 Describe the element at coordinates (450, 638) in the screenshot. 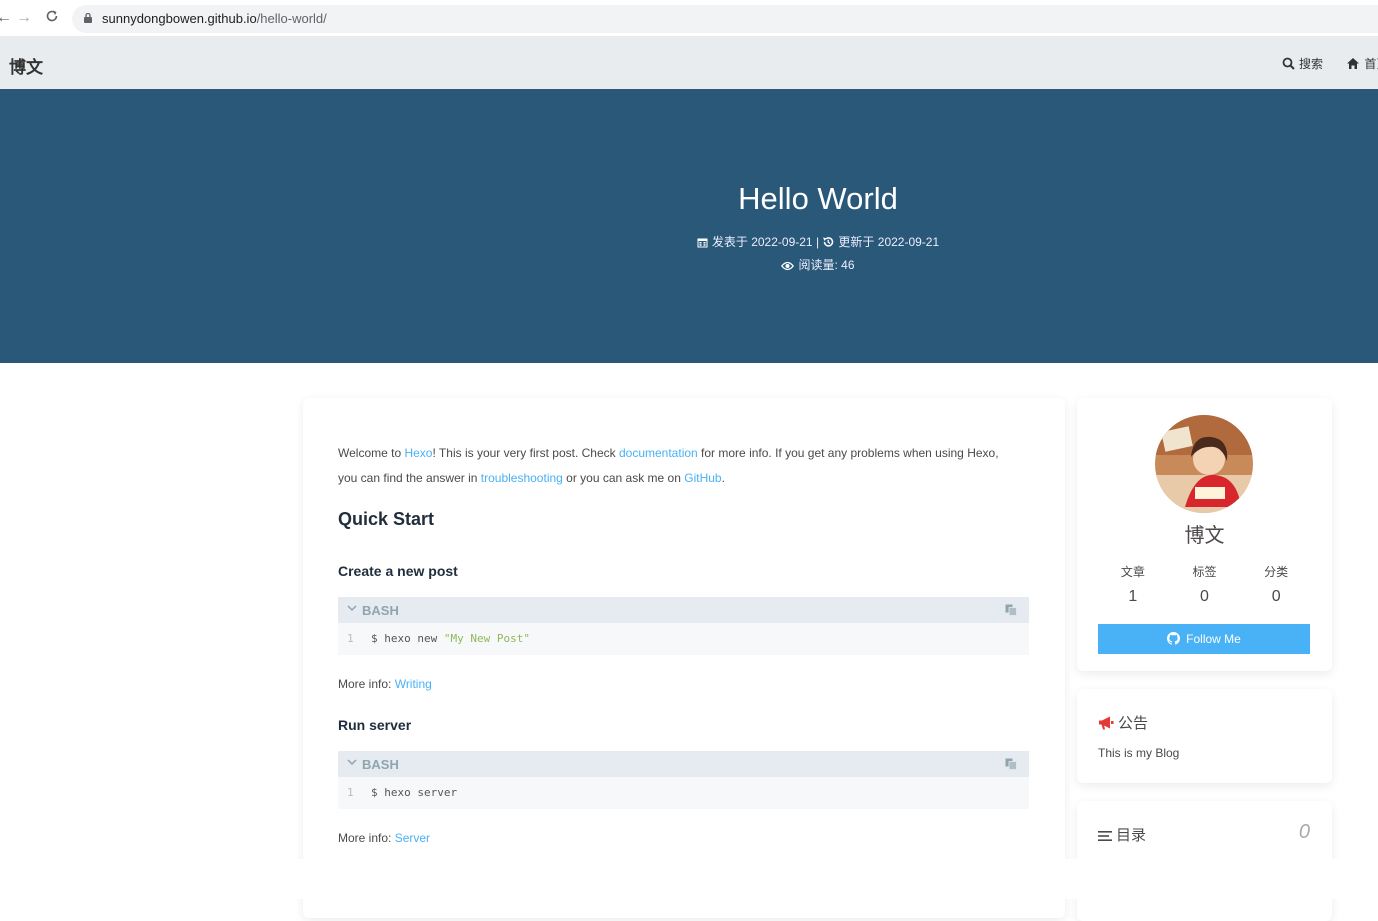

I see `code-text: $ hexo new "My New Post"` at that location.